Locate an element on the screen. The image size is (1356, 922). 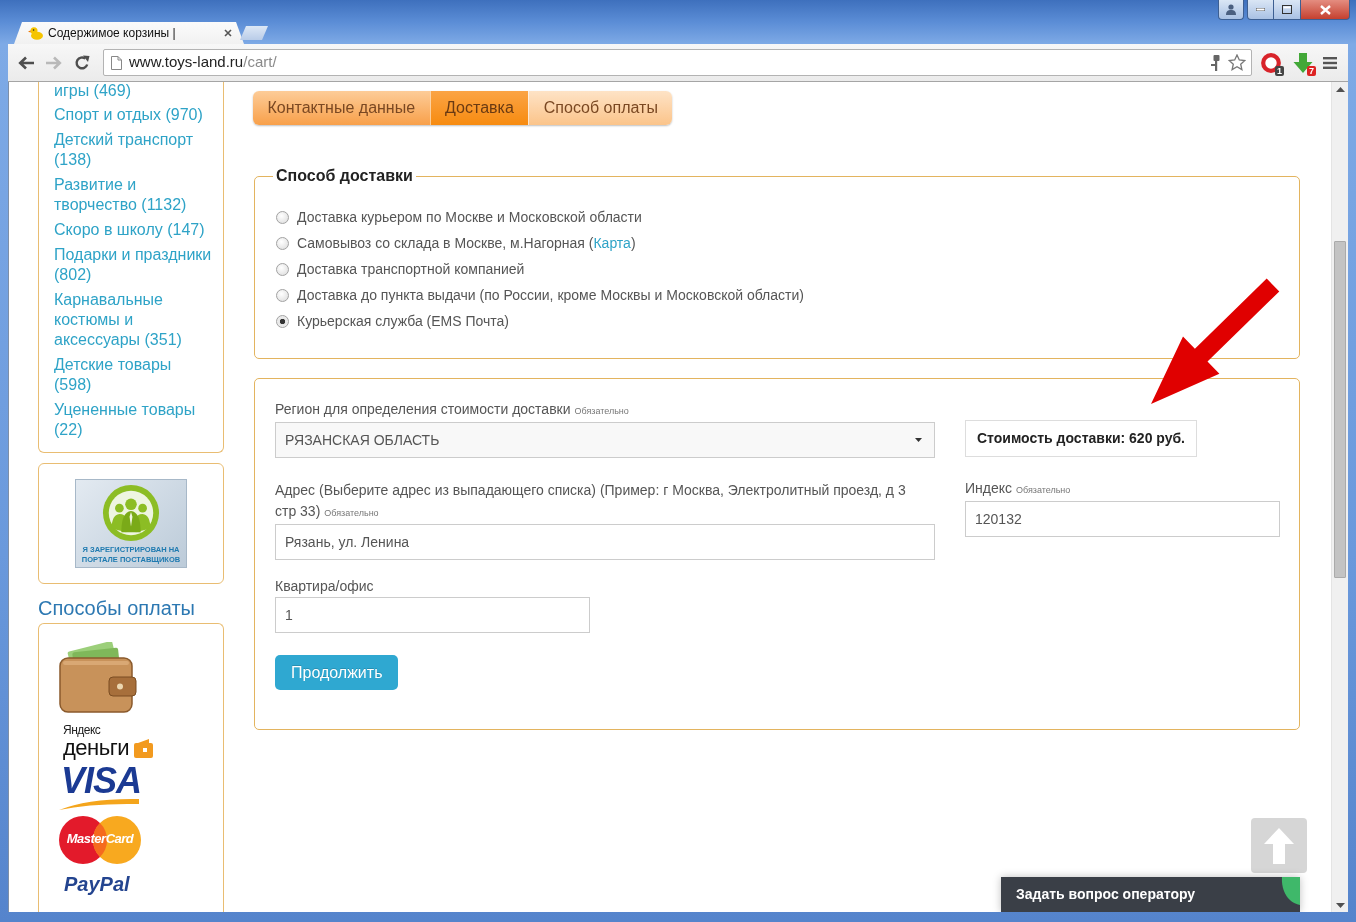
forward-arrow-icon is located at coordinates (54, 62).